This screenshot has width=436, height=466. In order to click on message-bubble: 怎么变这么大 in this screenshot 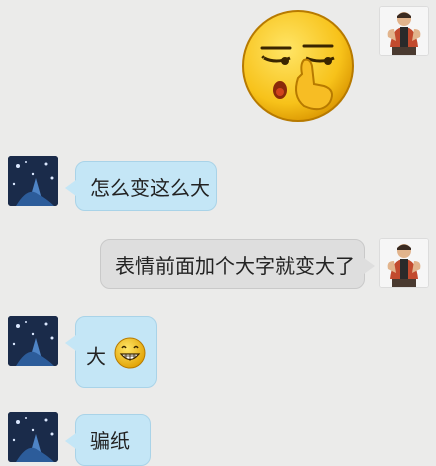, I will do `click(141, 186)`.